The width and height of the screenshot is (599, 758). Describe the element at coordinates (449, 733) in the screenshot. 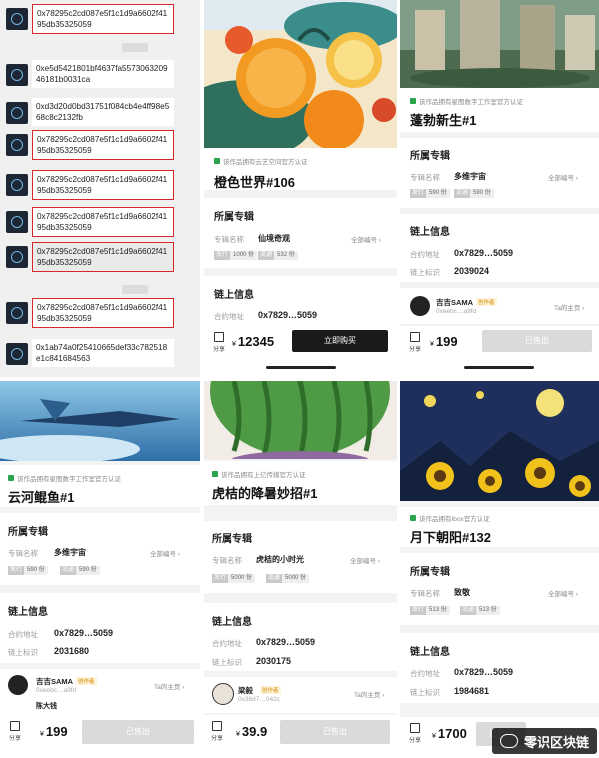

I see `price: ¥1700` at that location.